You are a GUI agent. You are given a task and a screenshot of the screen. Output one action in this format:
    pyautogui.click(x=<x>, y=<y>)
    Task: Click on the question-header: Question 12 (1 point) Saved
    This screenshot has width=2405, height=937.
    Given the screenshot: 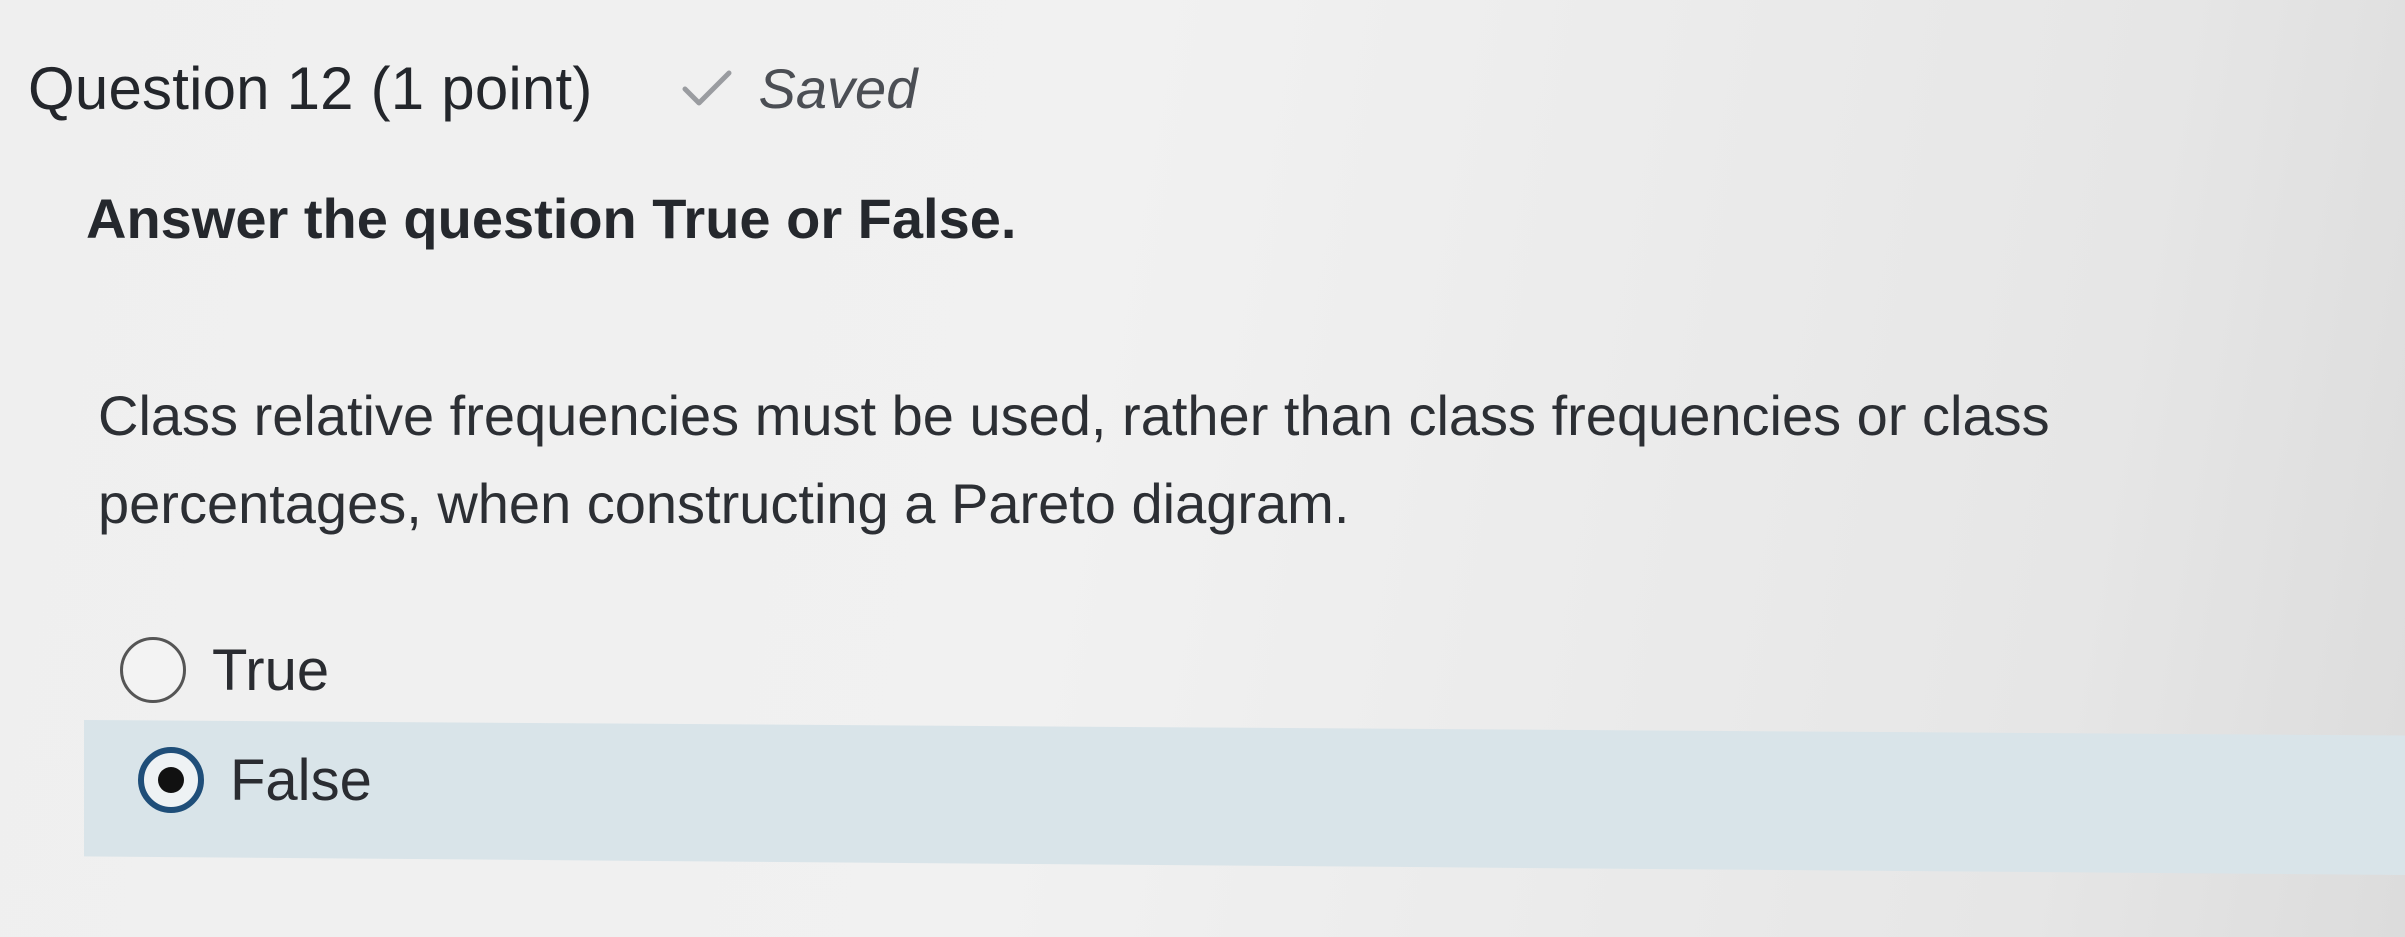 What is the action you would take?
    pyautogui.click(x=472, y=88)
    